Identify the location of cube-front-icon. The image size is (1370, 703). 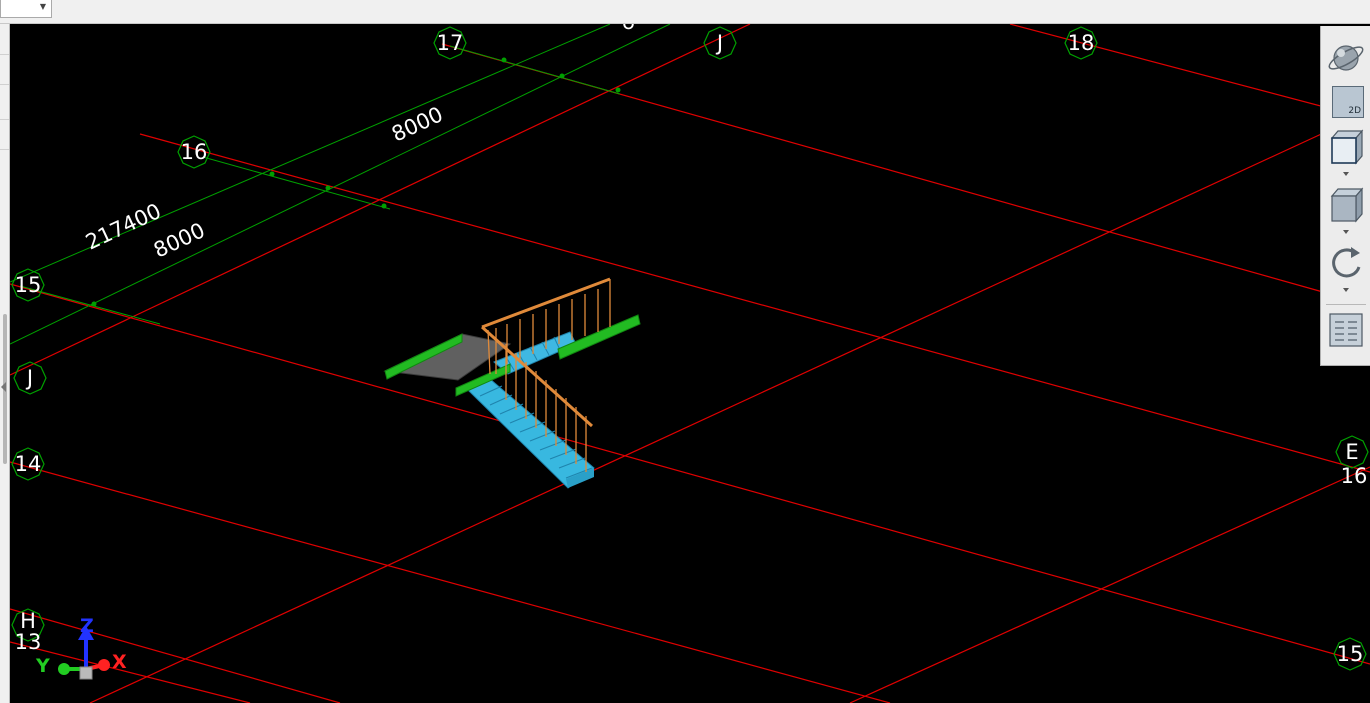
(1347, 152).